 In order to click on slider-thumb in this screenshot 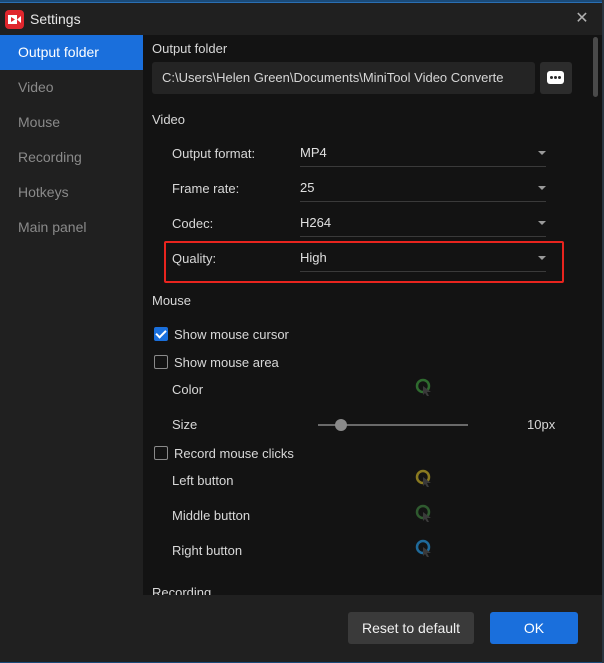, I will do `click(340, 425)`.